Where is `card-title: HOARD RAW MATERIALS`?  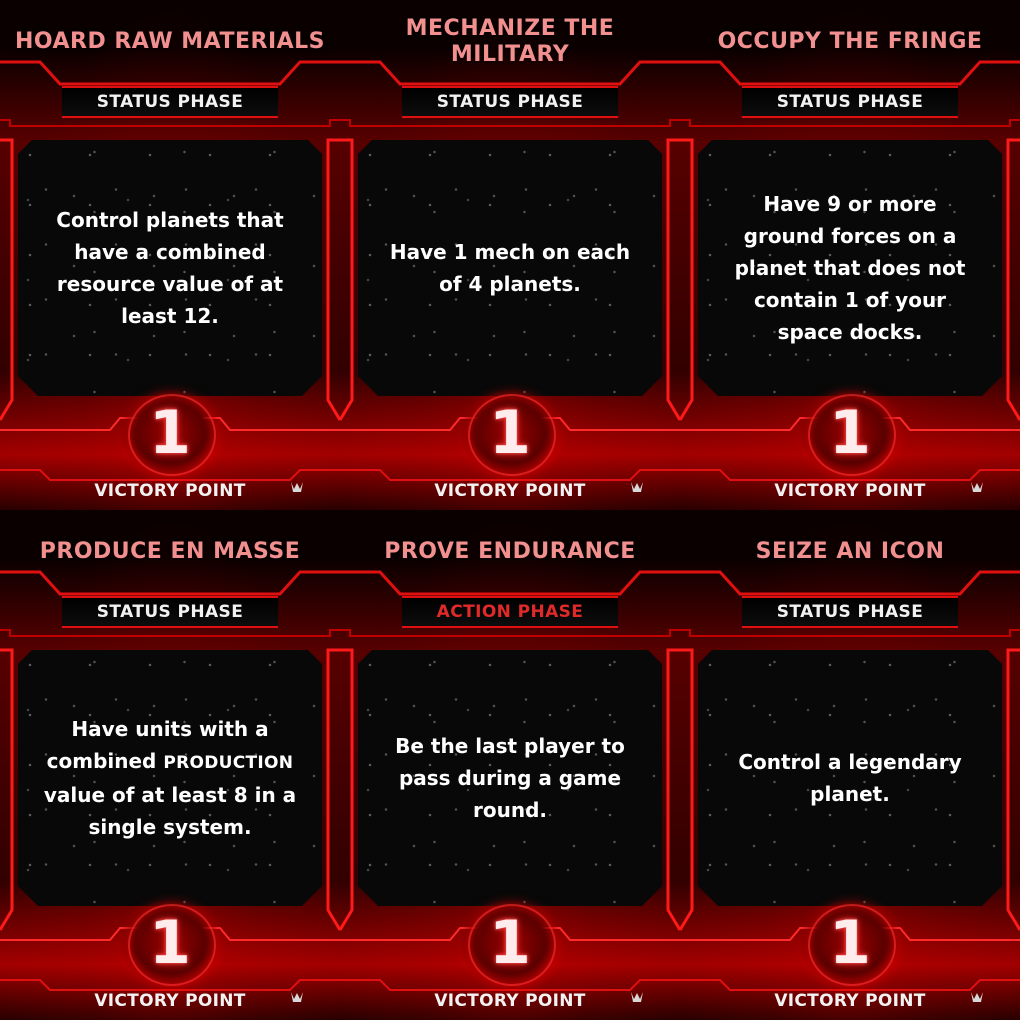 card-title: HOARD RAW MATERIALS is located at coordinates (170, 41).